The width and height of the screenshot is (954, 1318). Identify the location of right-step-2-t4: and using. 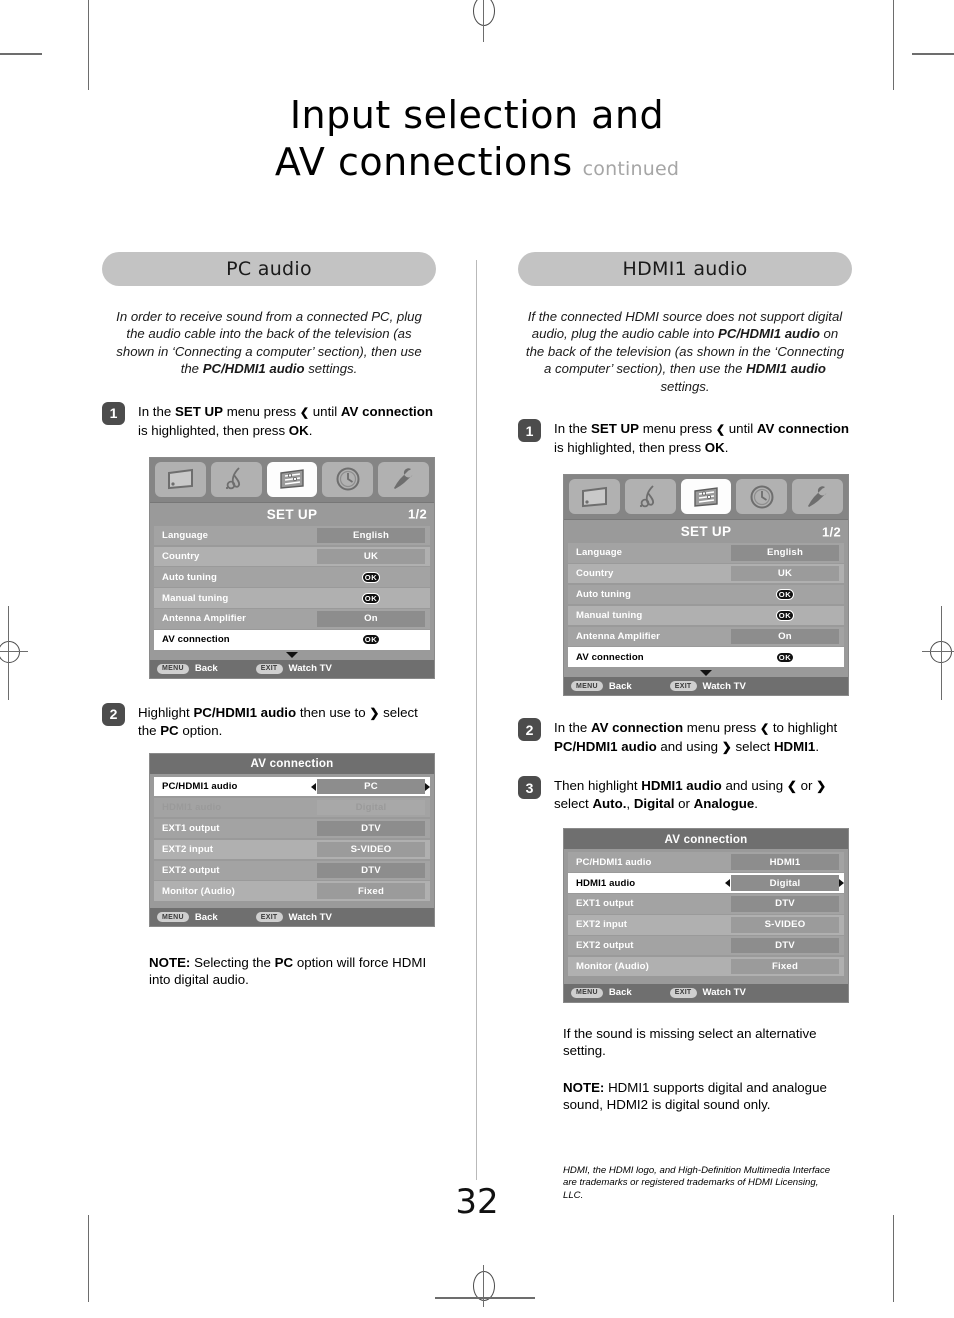
(689, 747).